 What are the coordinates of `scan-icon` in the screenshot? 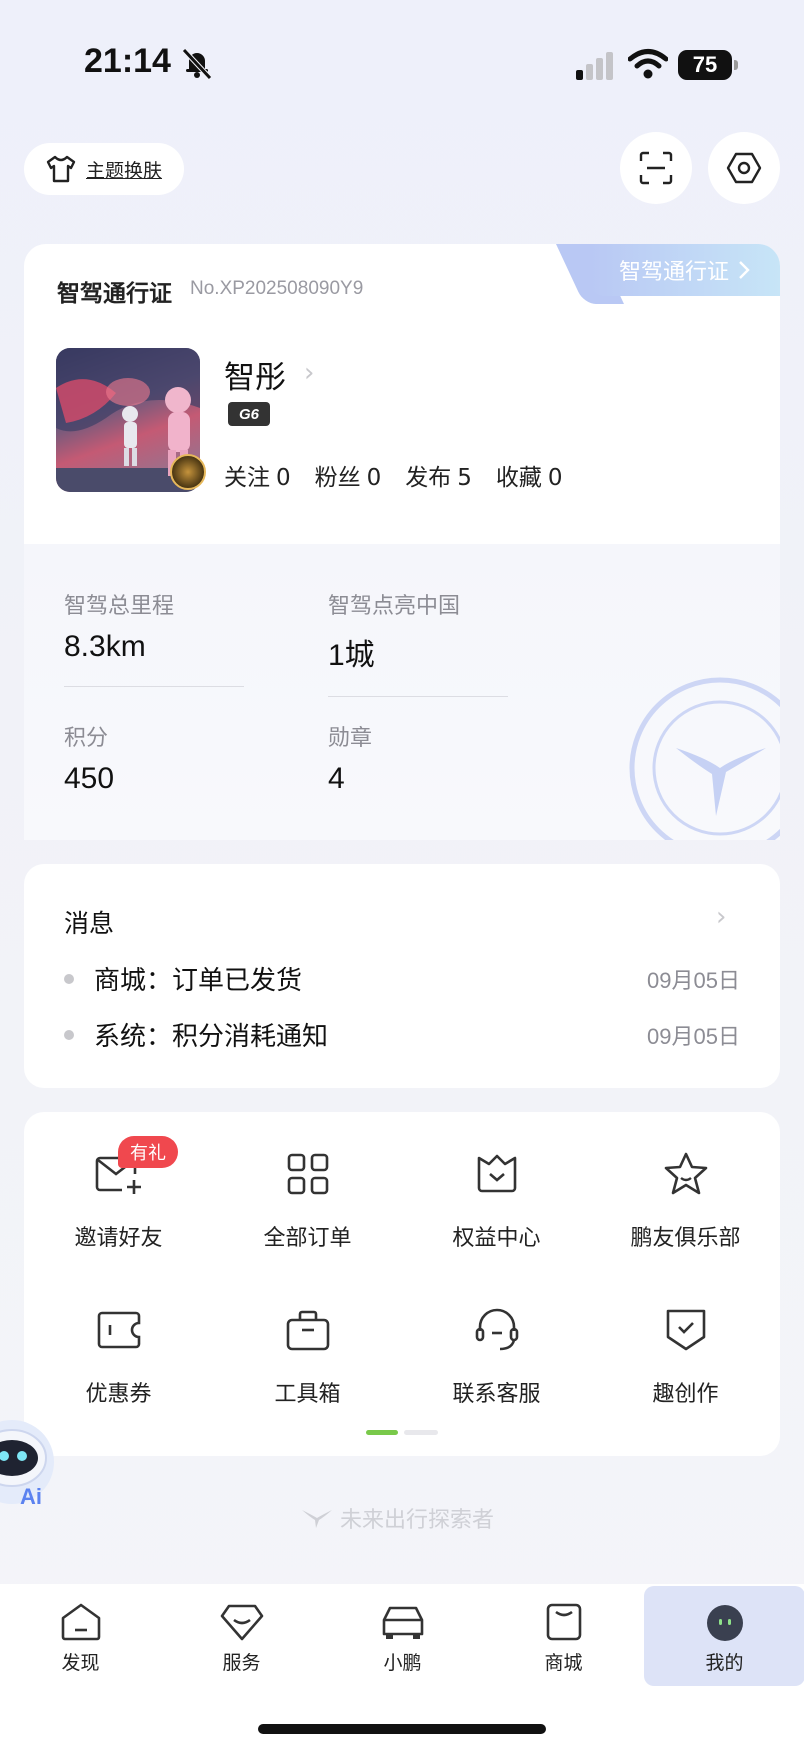 It's located at (656, 168).